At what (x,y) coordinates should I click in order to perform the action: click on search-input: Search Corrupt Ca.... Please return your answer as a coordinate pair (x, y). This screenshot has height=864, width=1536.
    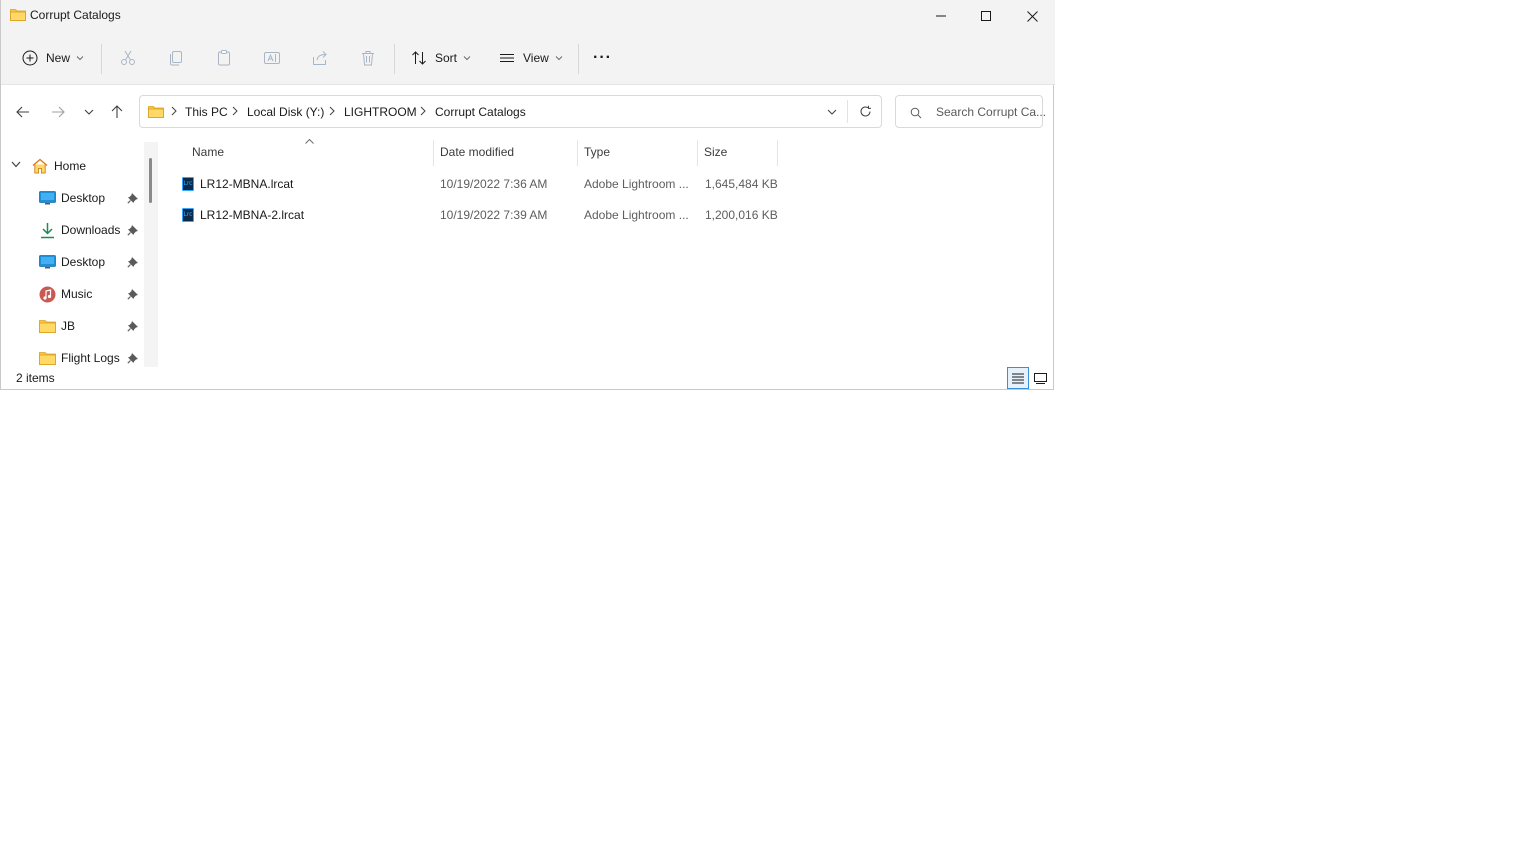
    Looking at the image, I should click on (991, 112).